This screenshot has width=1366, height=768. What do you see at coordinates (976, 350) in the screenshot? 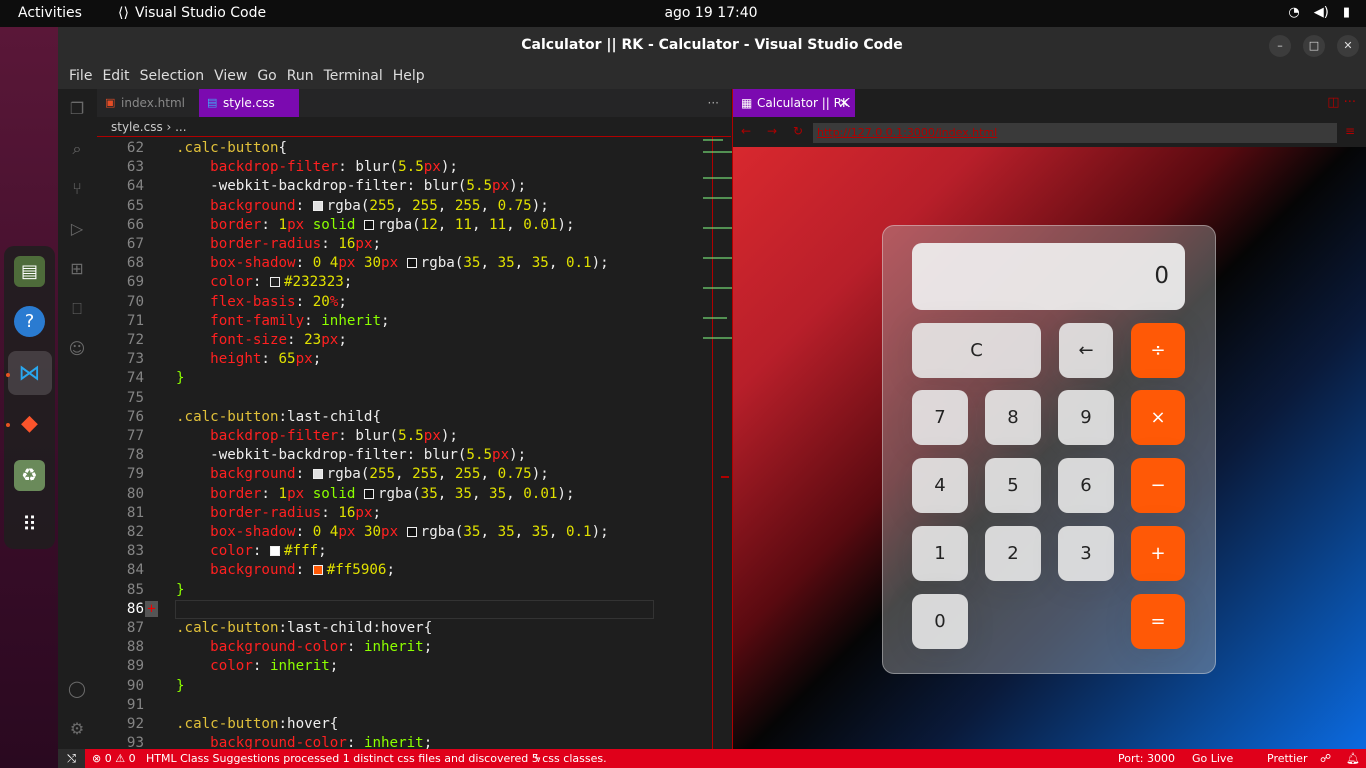
I see `clear-button: C` at bounding box center [976, 350].